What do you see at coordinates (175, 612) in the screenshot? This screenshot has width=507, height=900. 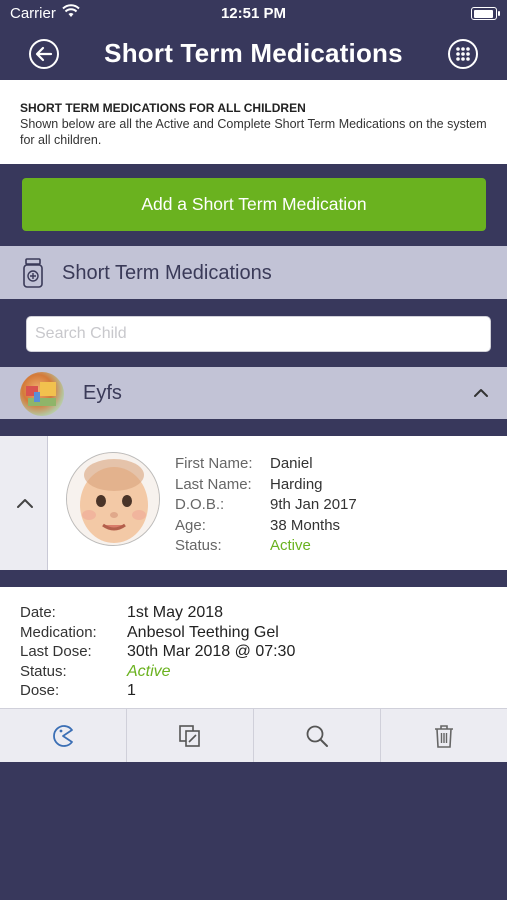 I see `date-value: 1st May 2018` at bounding box center [175, 612].